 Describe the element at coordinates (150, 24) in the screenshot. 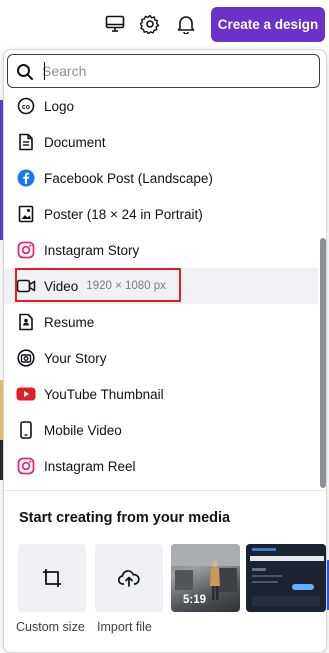

I see `gear-icon` at that location.